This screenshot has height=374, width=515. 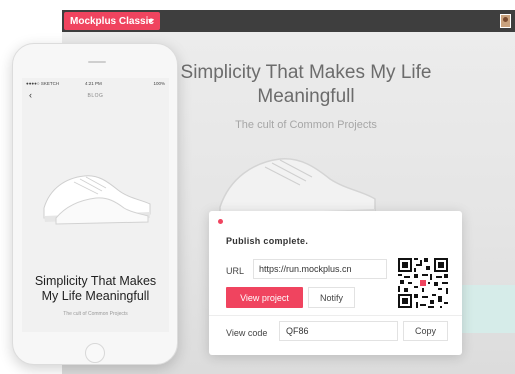 What do you see at coordinates (264, 297) in the screenshot?
I see `view-project-button: View project` at bounding box center [264, 297].